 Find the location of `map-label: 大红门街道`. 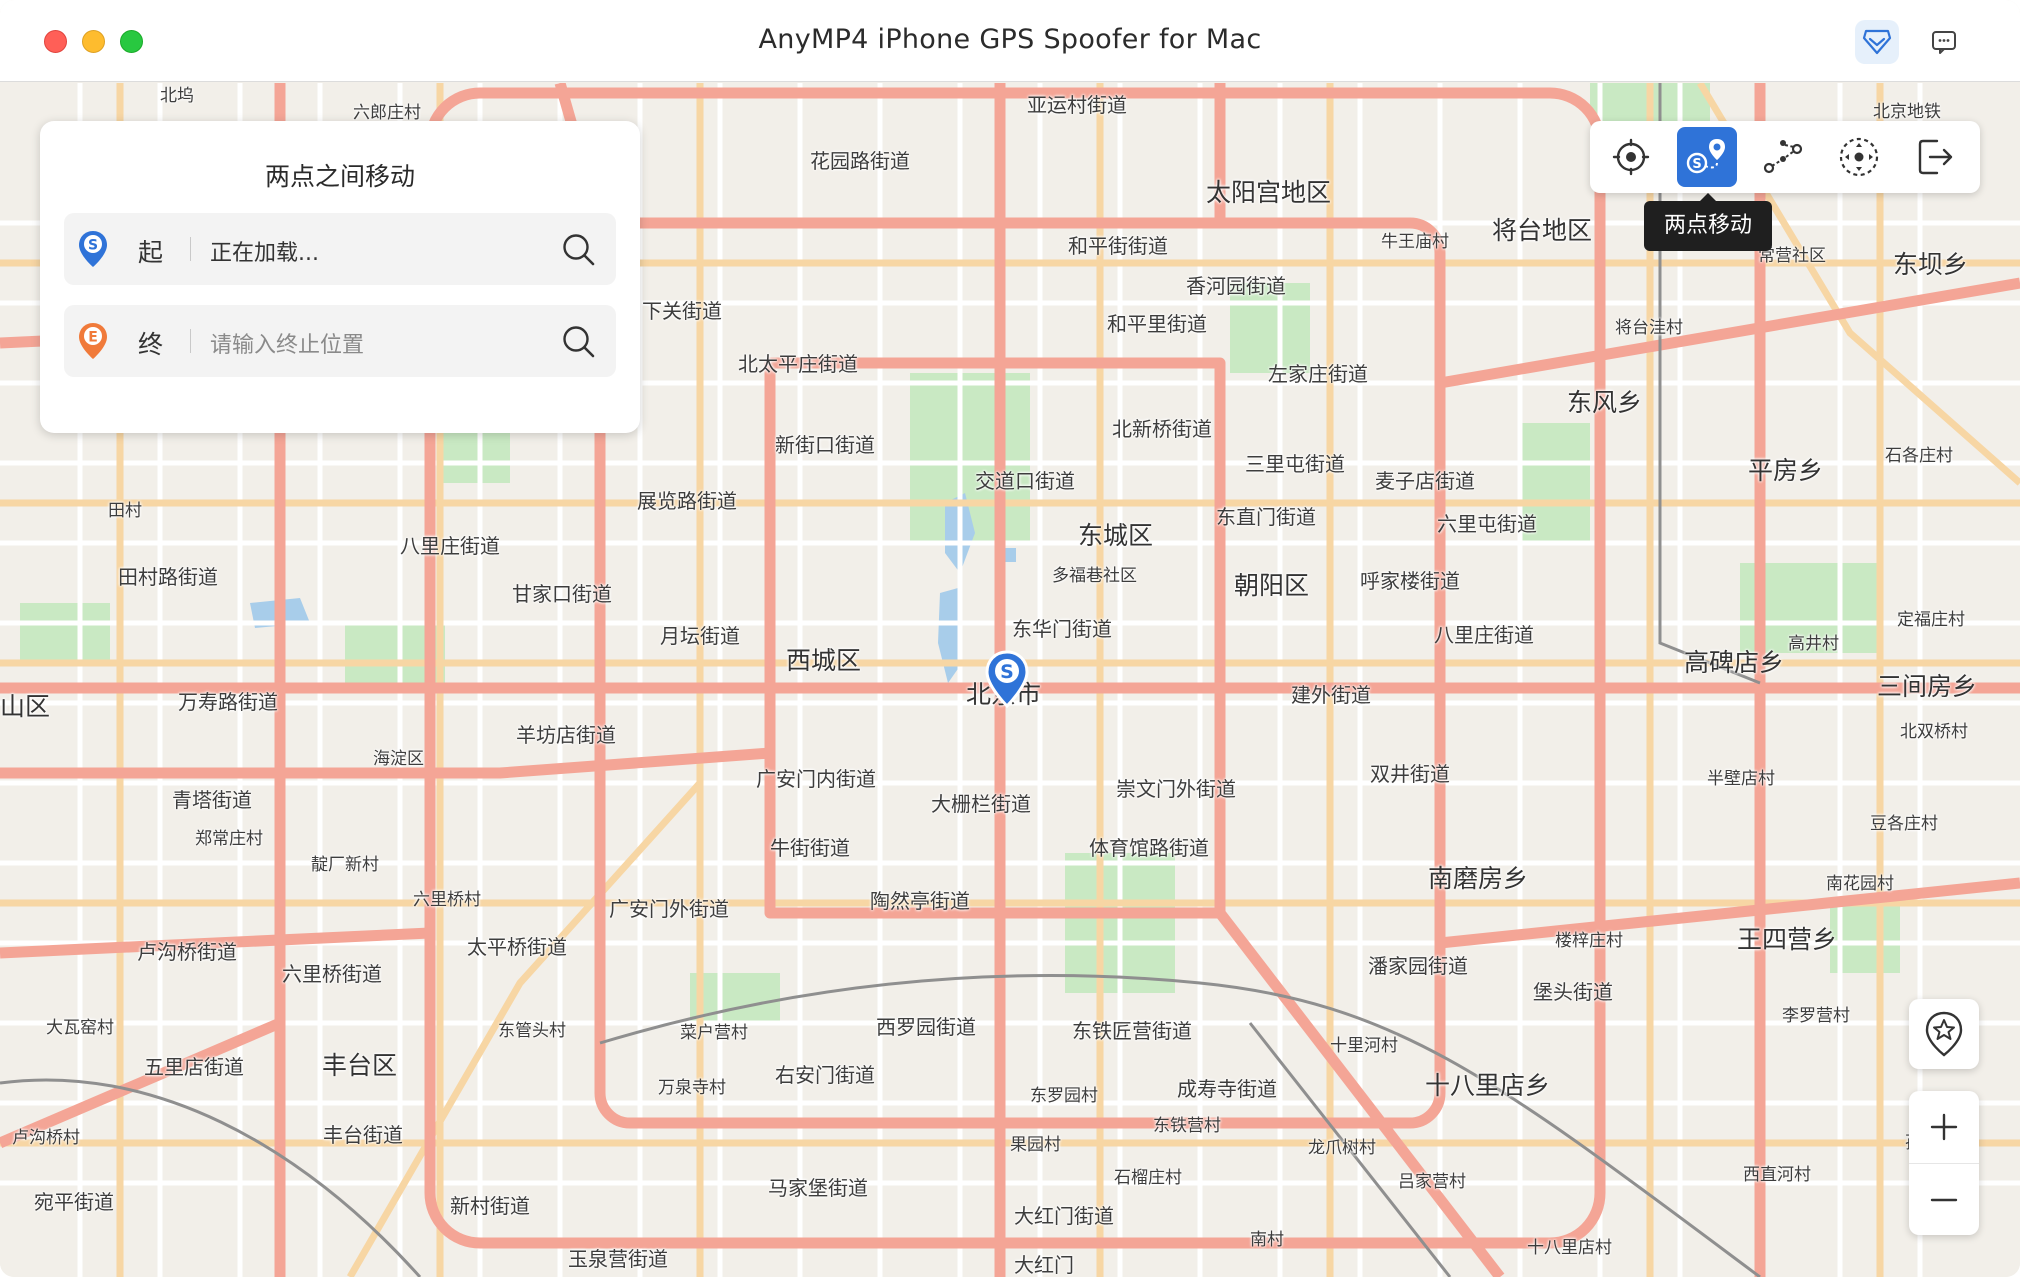

map-label: 大红门街道 is located at coordinates (1064, 1216).